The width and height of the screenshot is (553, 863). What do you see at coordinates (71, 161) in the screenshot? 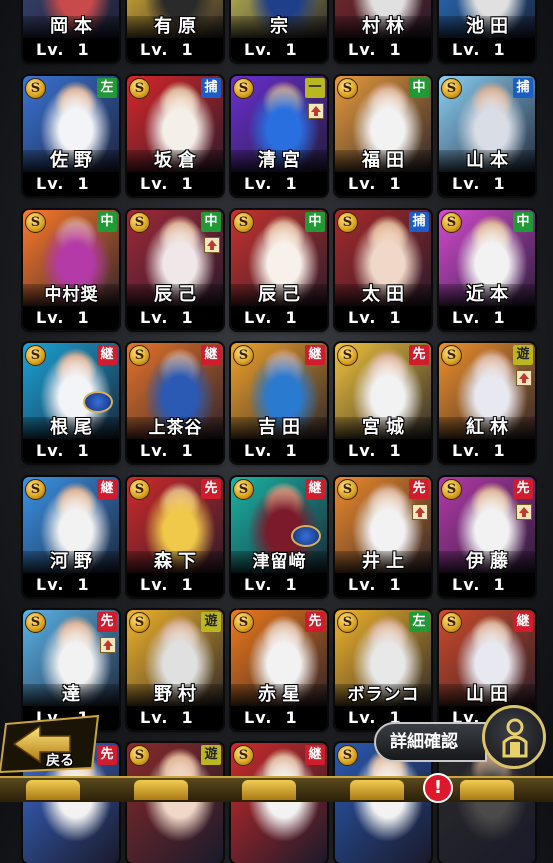
I see `player-name: 佐野` at bounding box center [71, 161].